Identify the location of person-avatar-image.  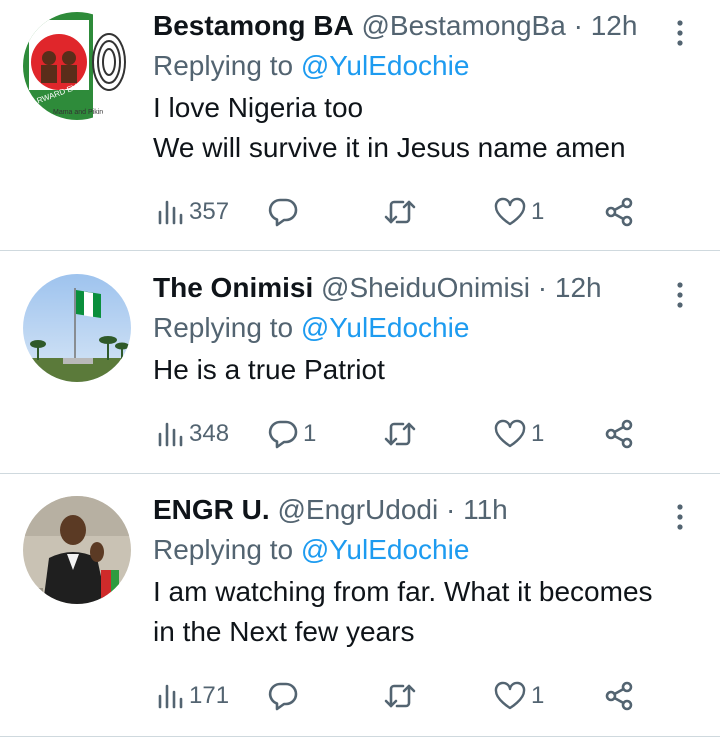
(77, 550).